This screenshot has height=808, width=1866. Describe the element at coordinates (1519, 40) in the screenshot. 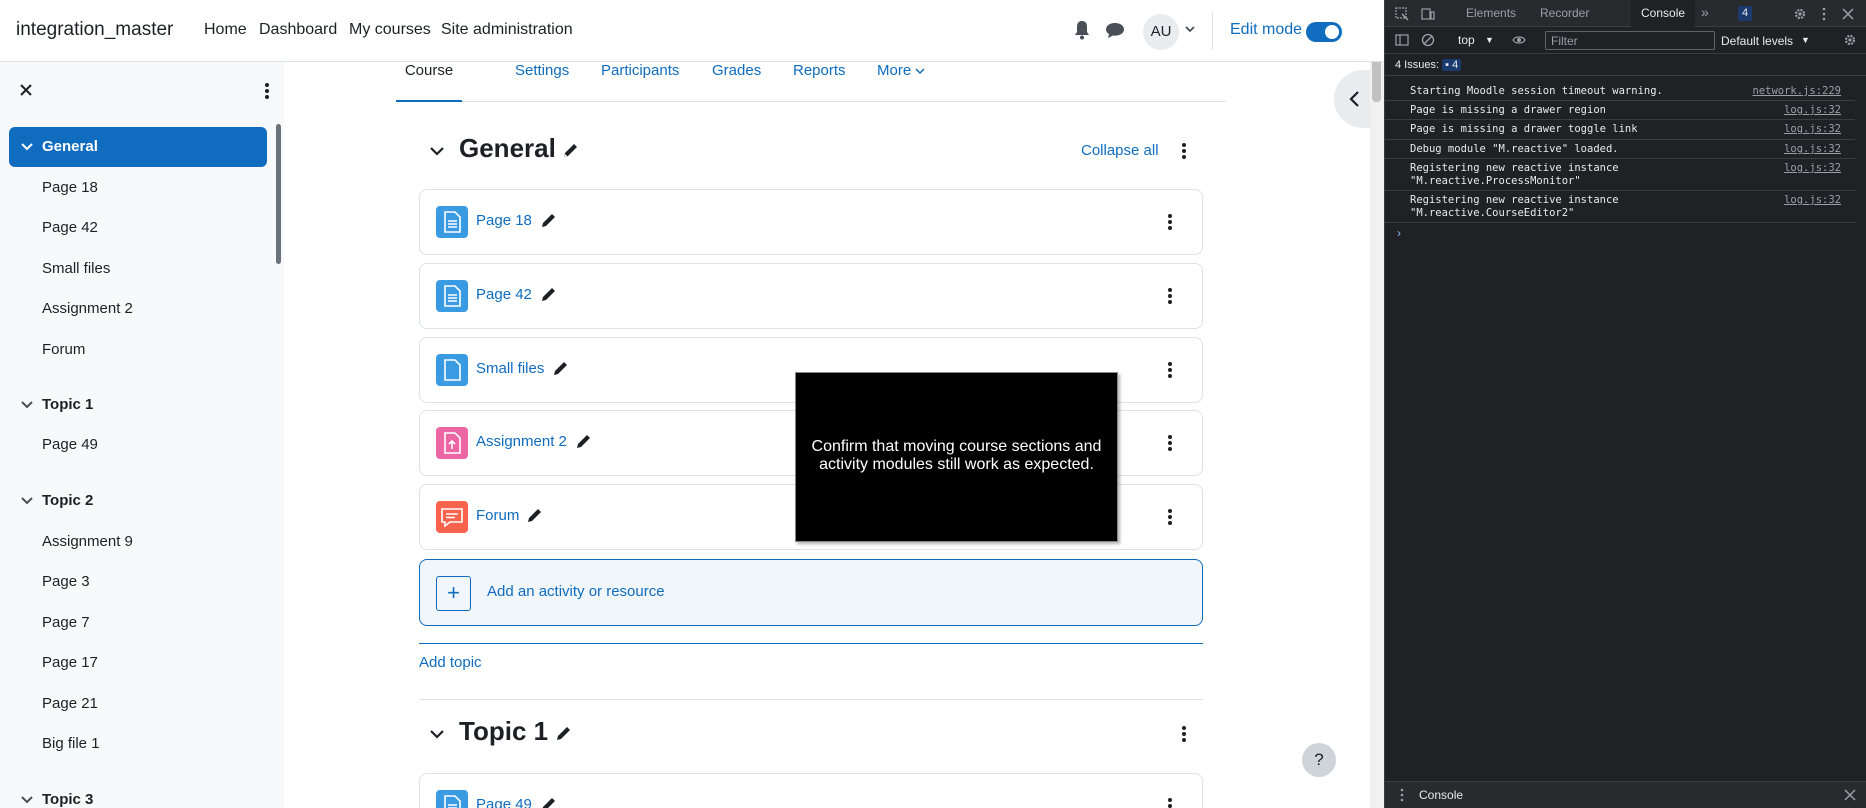

I see `eye-icon` at that location.